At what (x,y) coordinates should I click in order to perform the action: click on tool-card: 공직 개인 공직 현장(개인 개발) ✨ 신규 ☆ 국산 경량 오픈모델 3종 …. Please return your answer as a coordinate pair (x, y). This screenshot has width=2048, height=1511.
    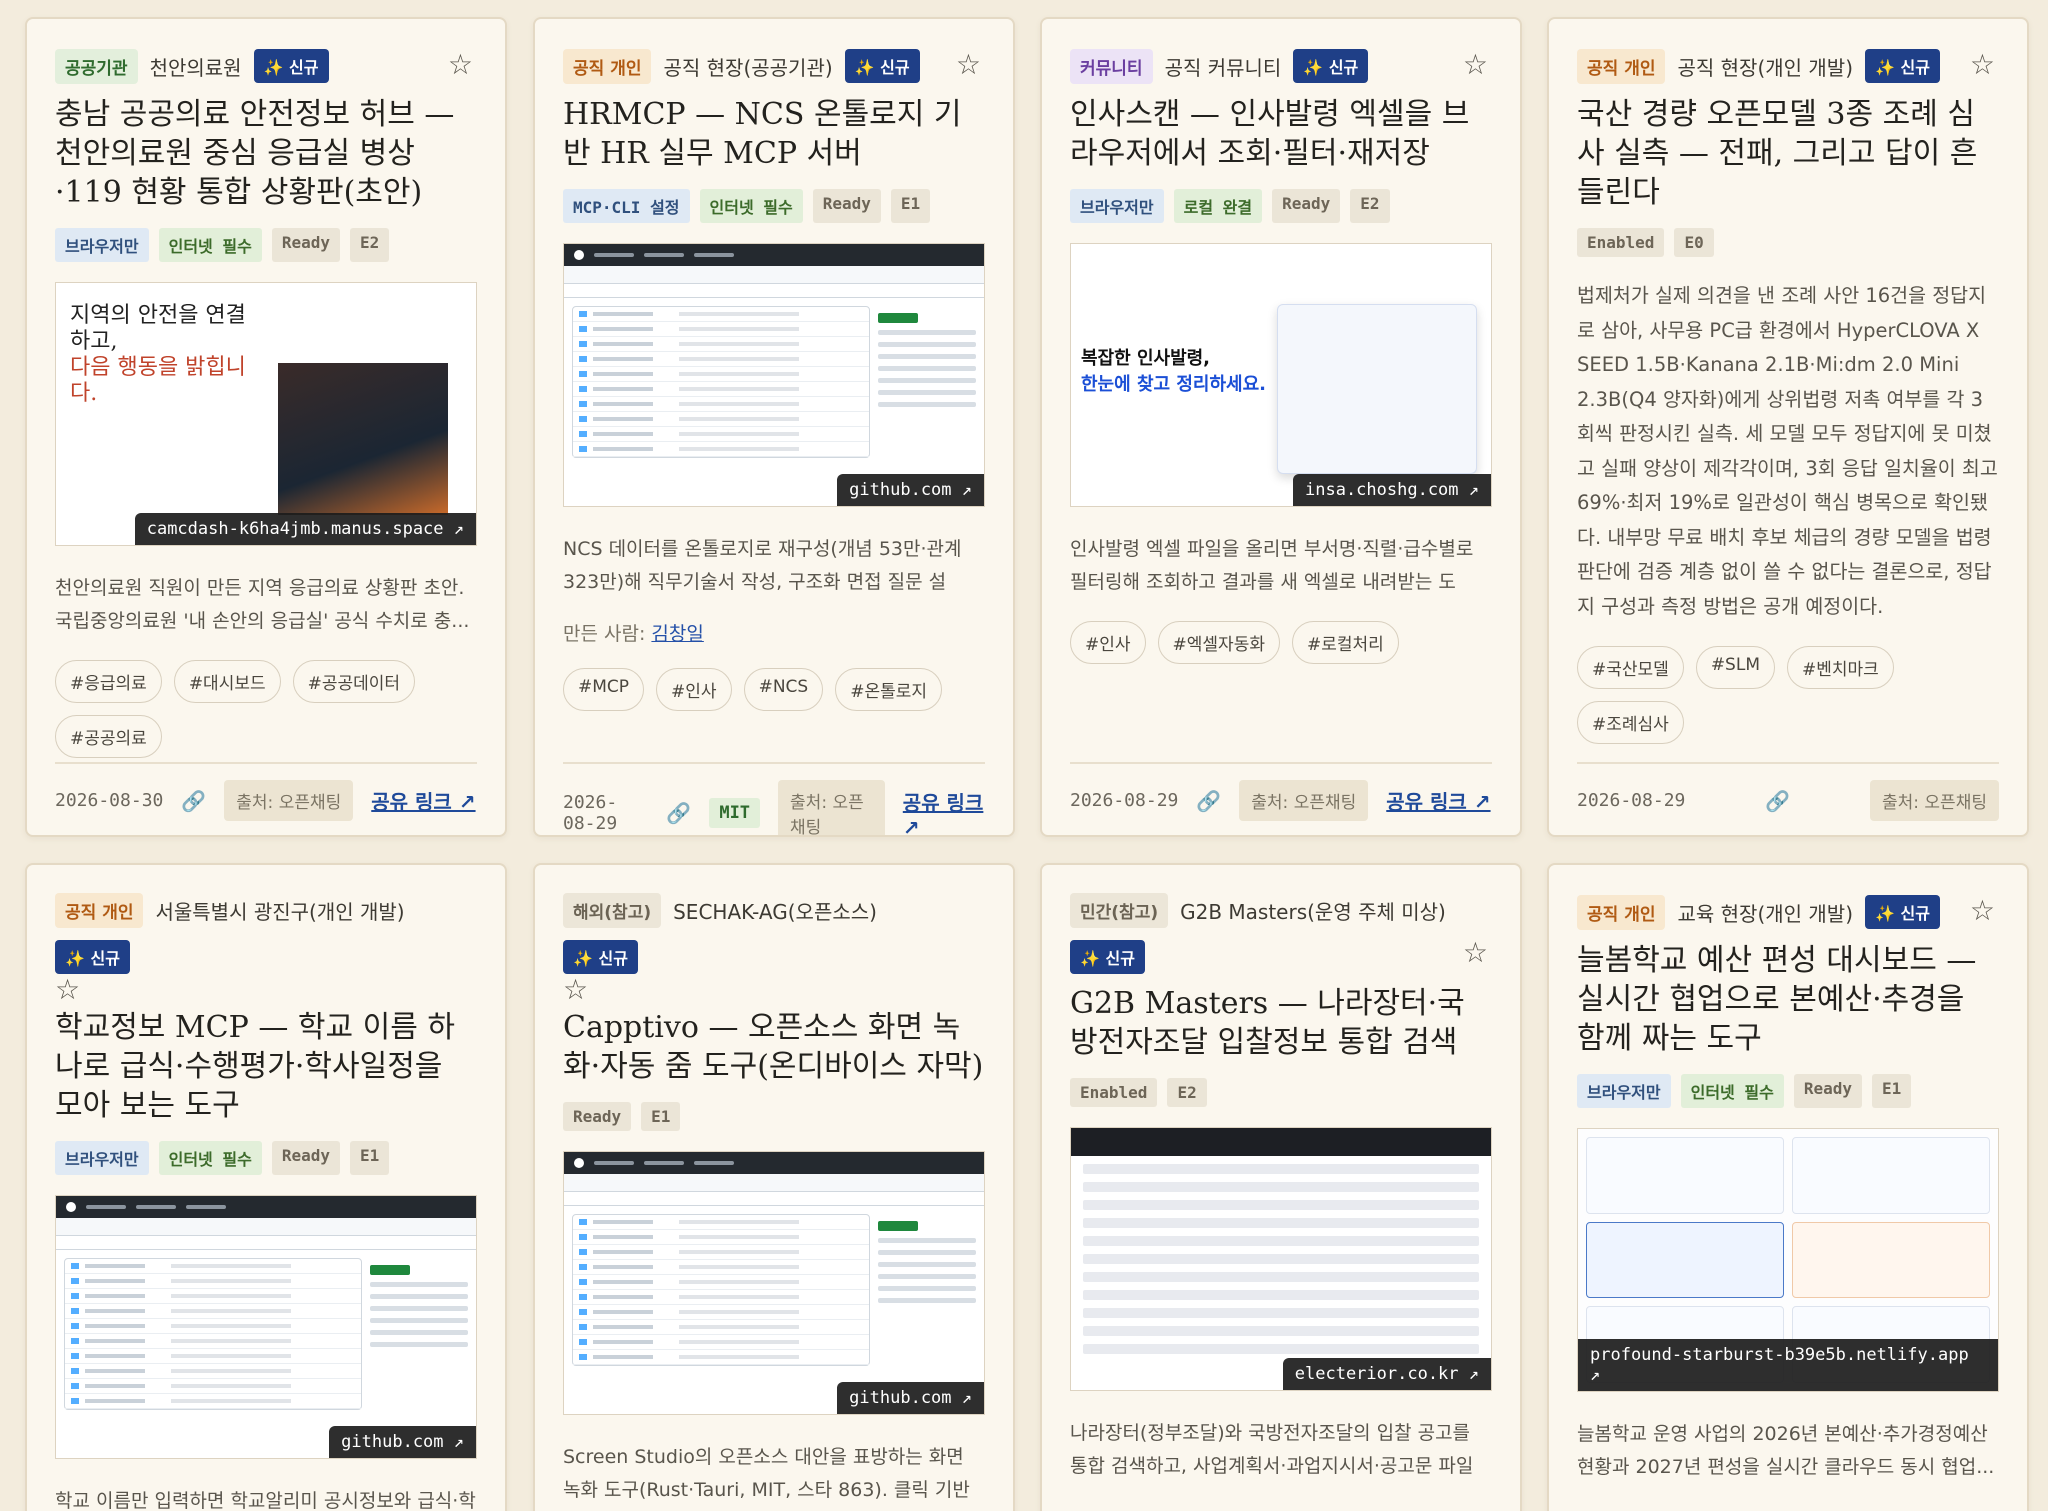
    Looking at the image, I should click on (1788, 427).